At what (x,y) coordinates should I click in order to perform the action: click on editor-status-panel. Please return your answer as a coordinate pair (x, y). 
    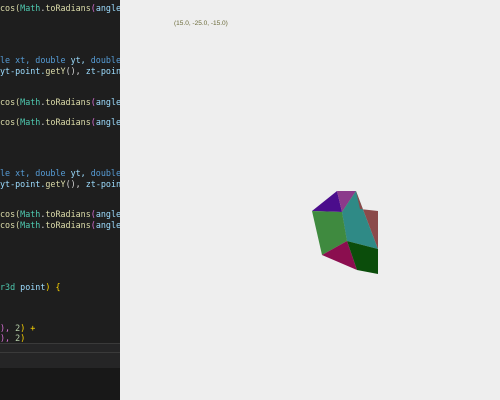
    Looking at the image, I should click on (60, 356).